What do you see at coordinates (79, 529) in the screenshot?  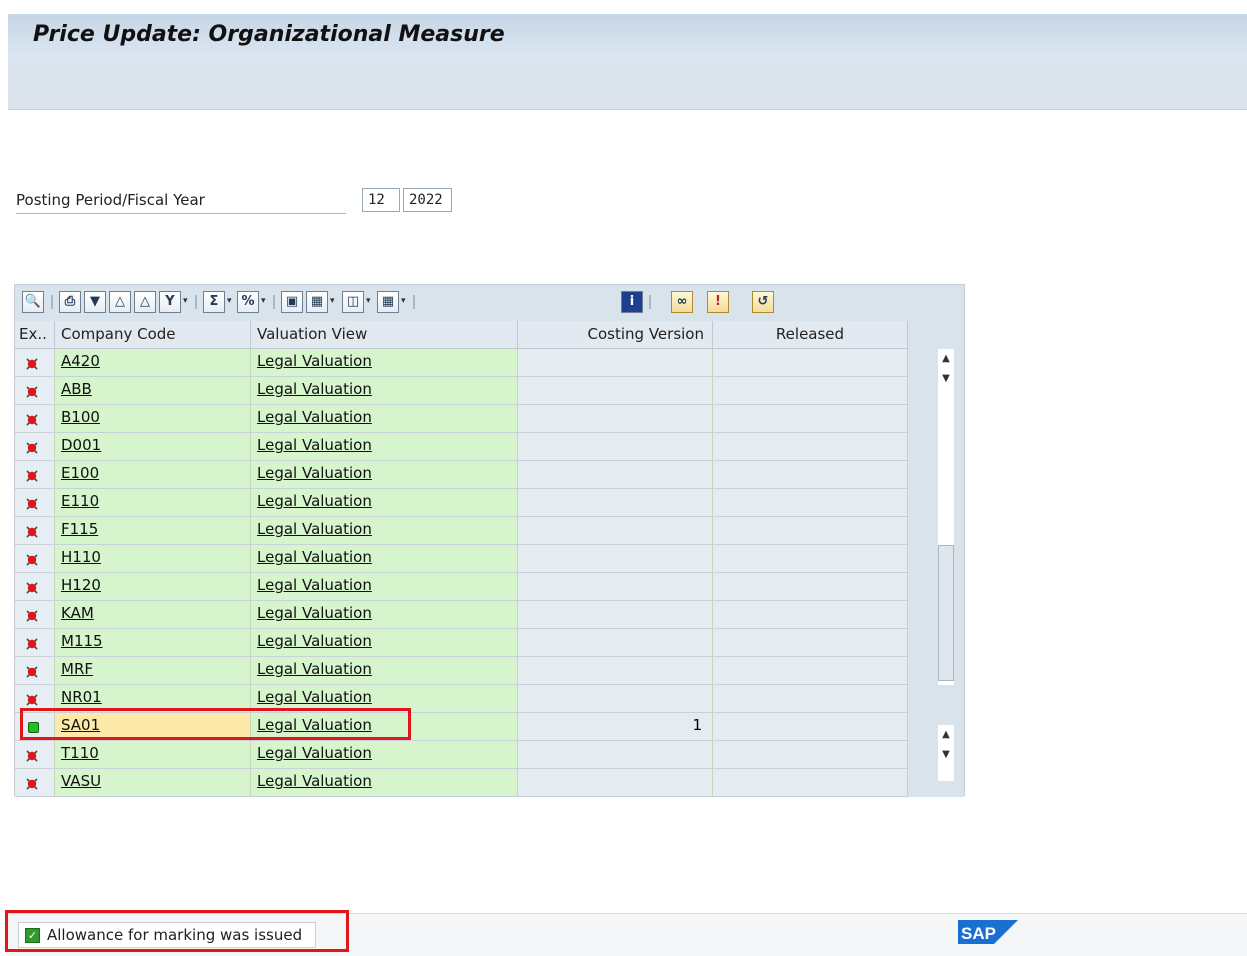 I see `company-code-link: F115` at bounding box center [79, 529].